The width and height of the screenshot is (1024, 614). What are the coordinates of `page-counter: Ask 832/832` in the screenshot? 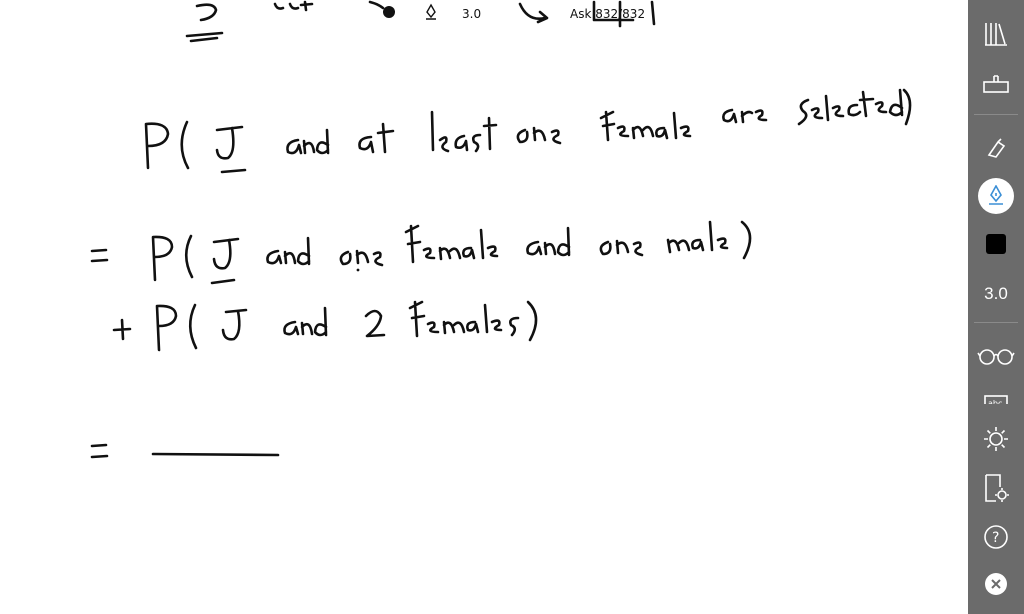 It's located at (607, 14).